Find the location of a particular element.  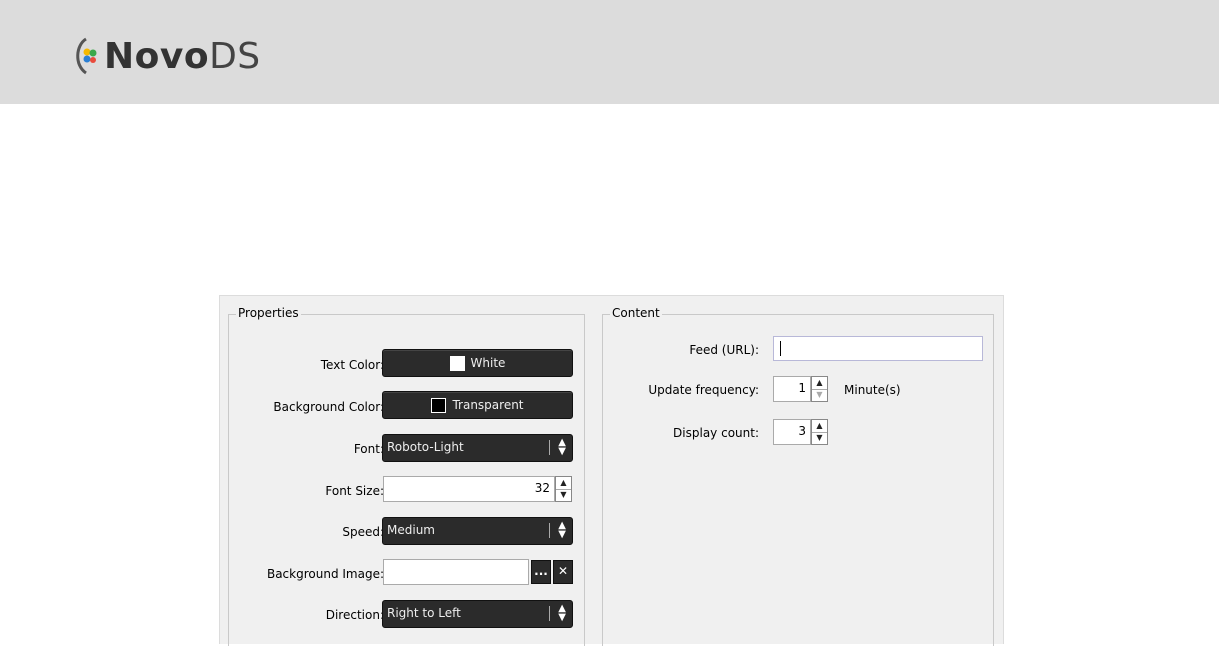

background-image-input is located at coordinates (456, 572).